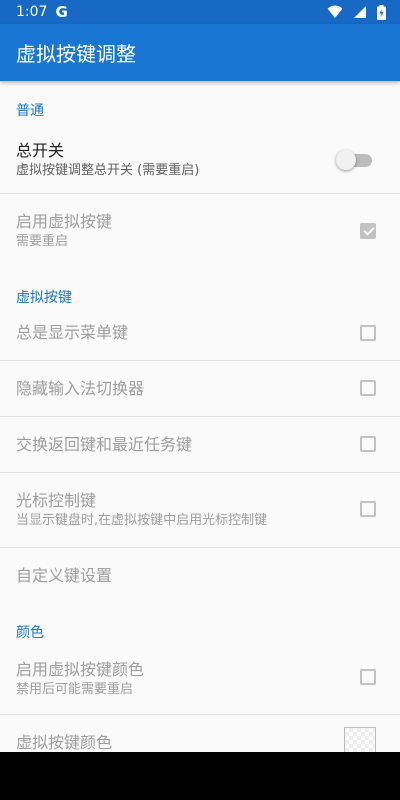 The height and width of the screenshot is (800, 400). I want to click on toggle-thumb, so click(346, 160).